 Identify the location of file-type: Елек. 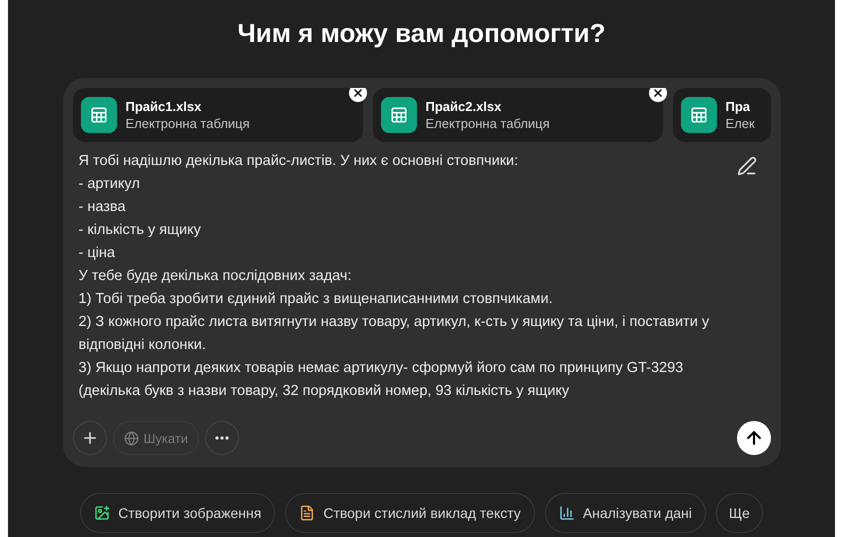
(740, 123).